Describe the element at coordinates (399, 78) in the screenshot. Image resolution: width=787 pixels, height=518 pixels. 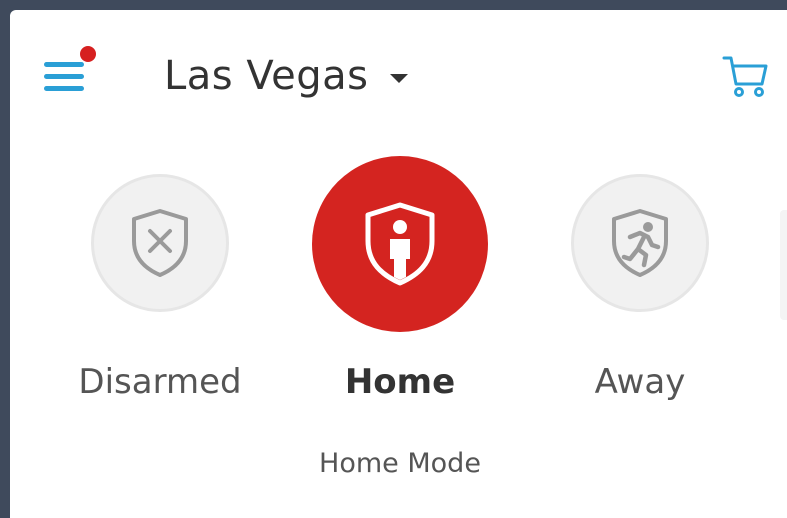
I see `caret-down-icon` at that location.